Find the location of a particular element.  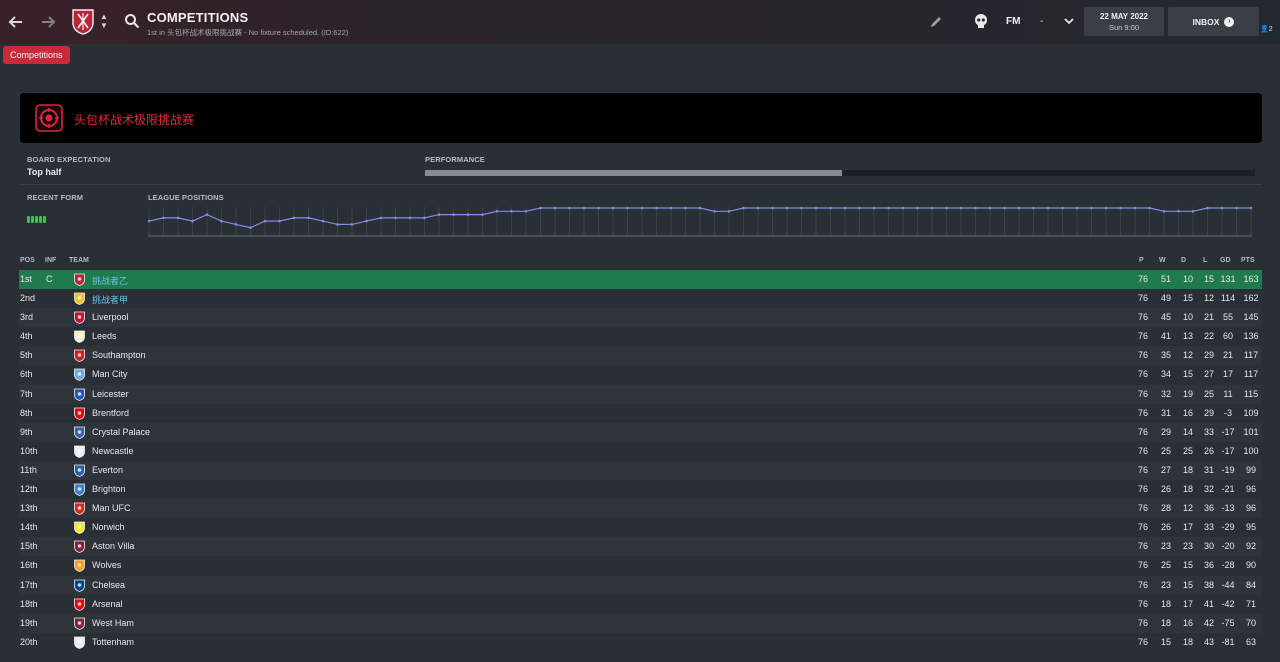

search-icon is located at coordinates (132, 21).